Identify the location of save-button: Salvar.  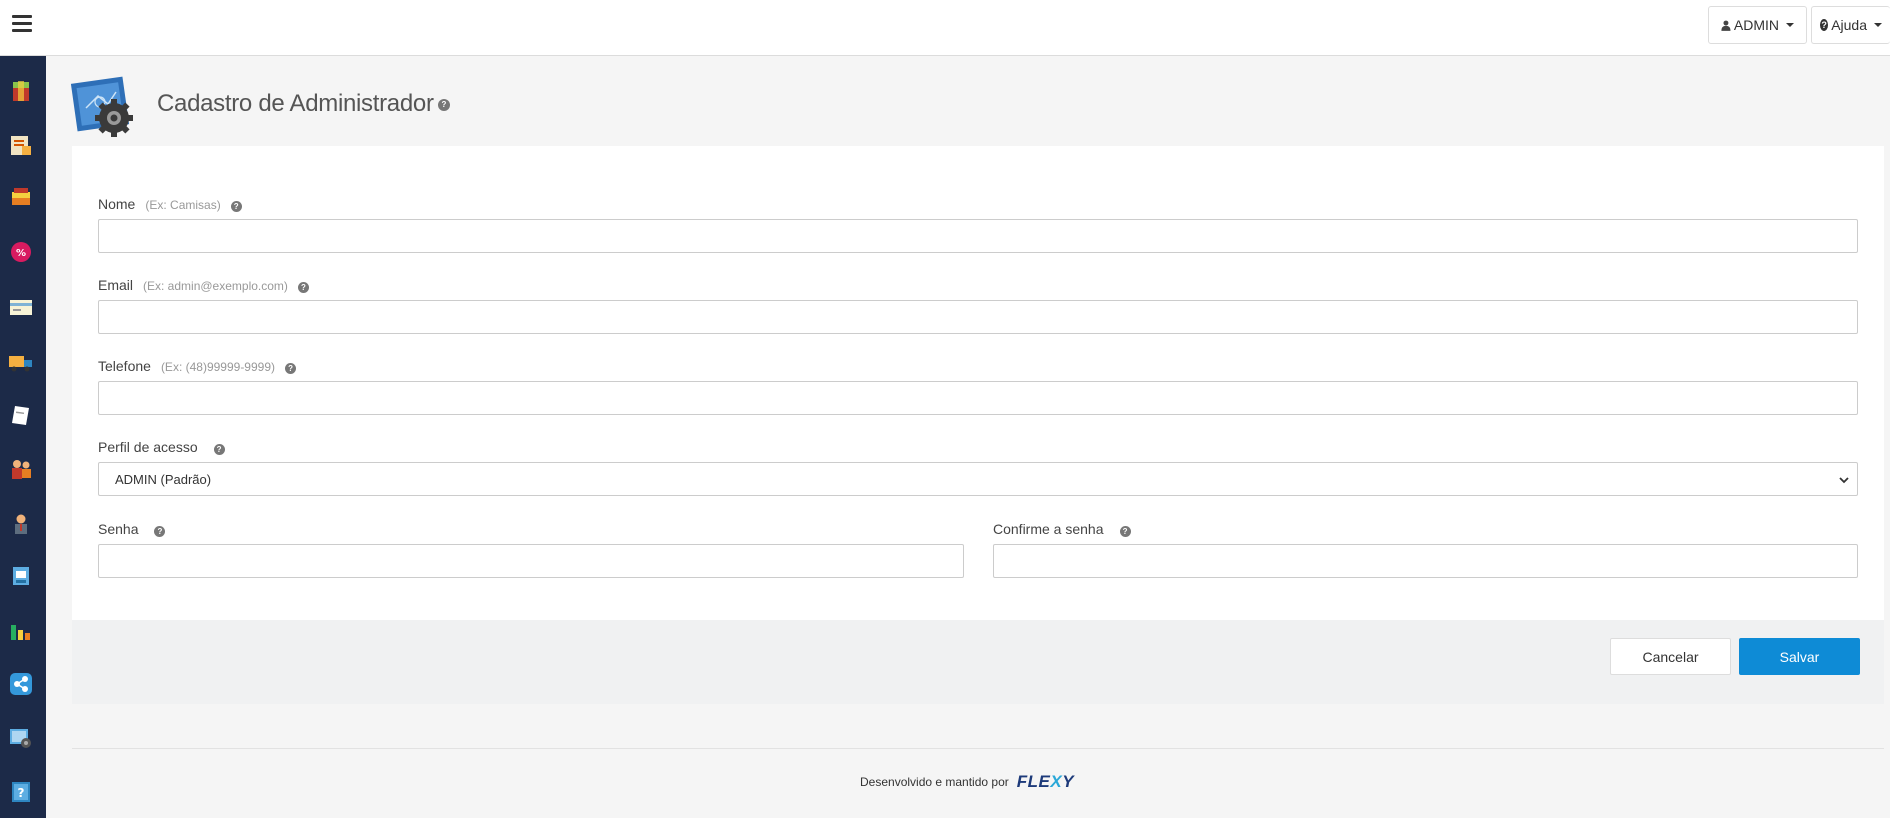
(1799, 656).